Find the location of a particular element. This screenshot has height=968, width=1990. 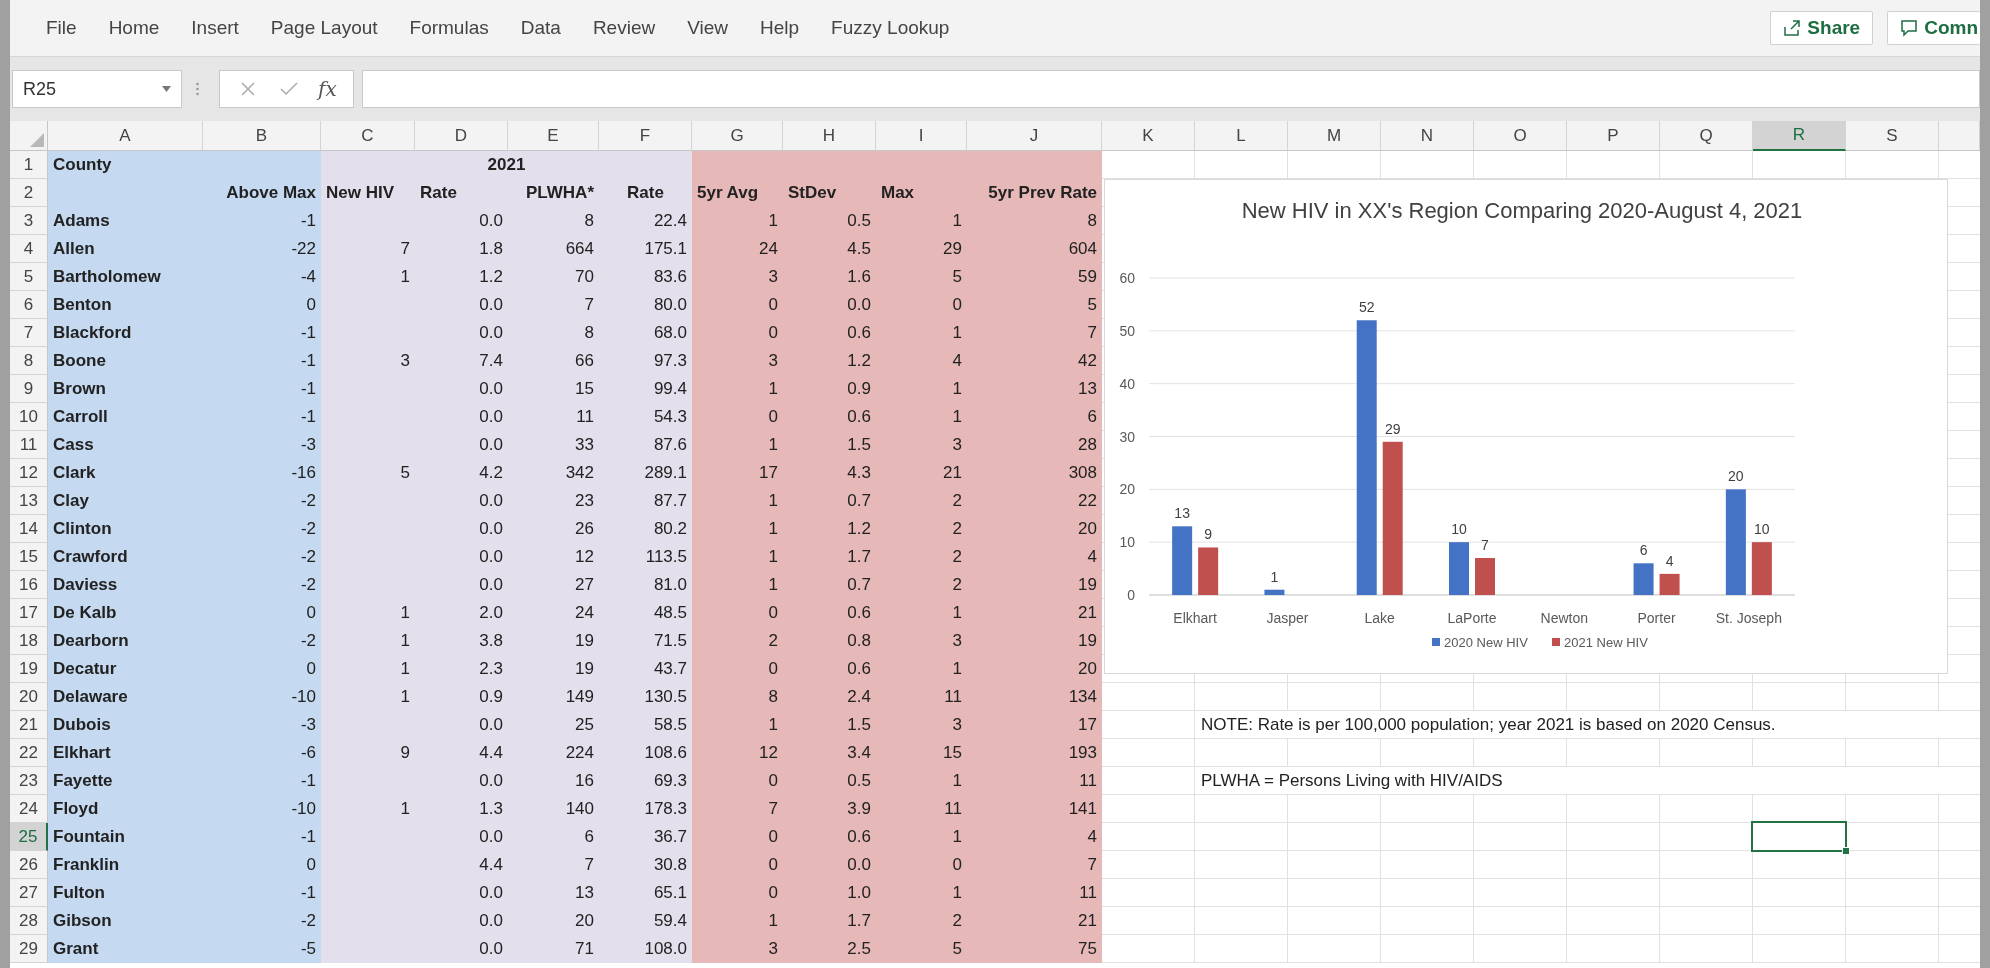

row-header: 4 is located at coordinates (29, 249).